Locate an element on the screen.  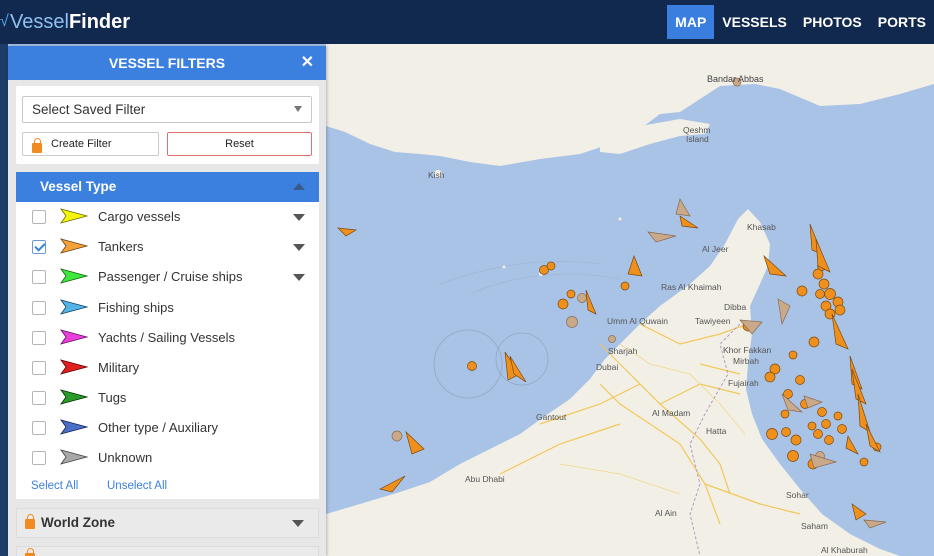
vessel-type-tugs: Tugs is located at coordinates (167, 398).